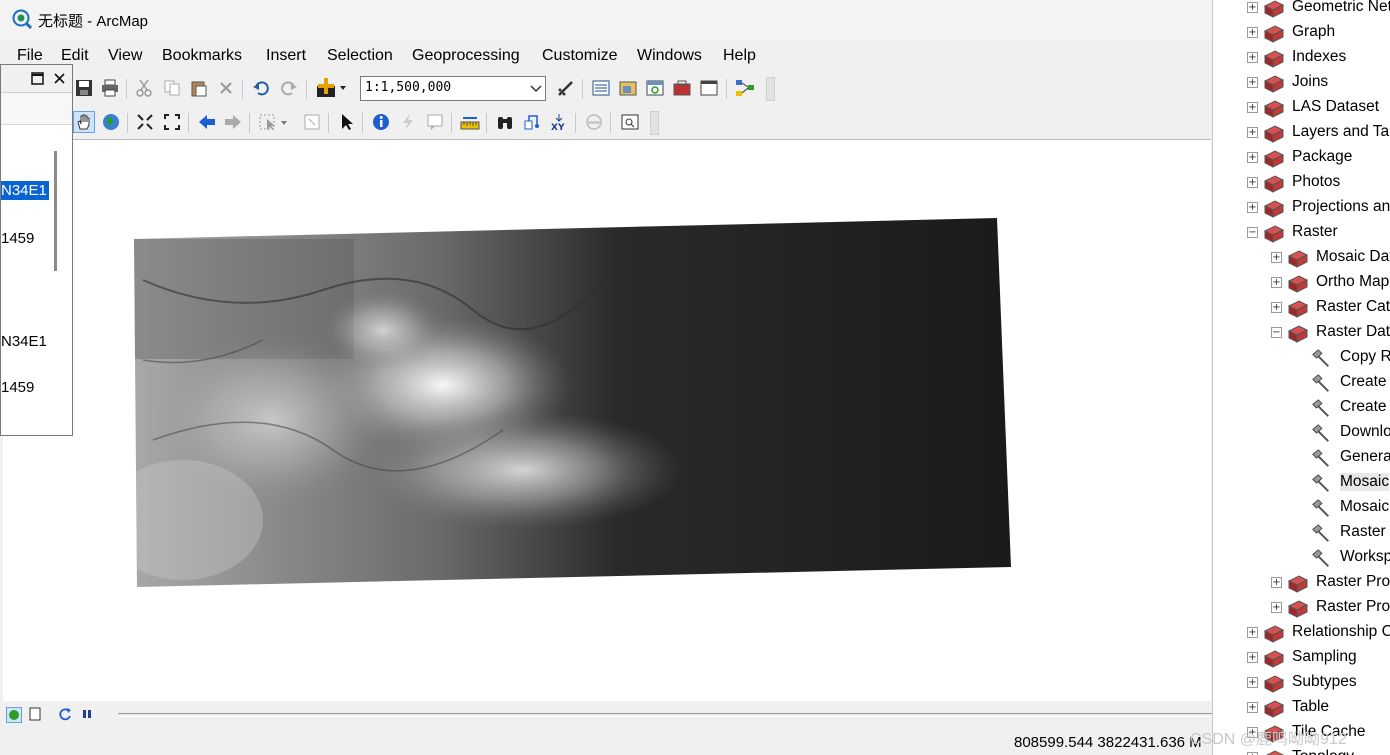 Image resolution: width=1390 pixels, height=755 pixels. What do you see at coordinates (274, 122) in the screenshot?
I see `select-features-button` at bounding box center [274, 122].